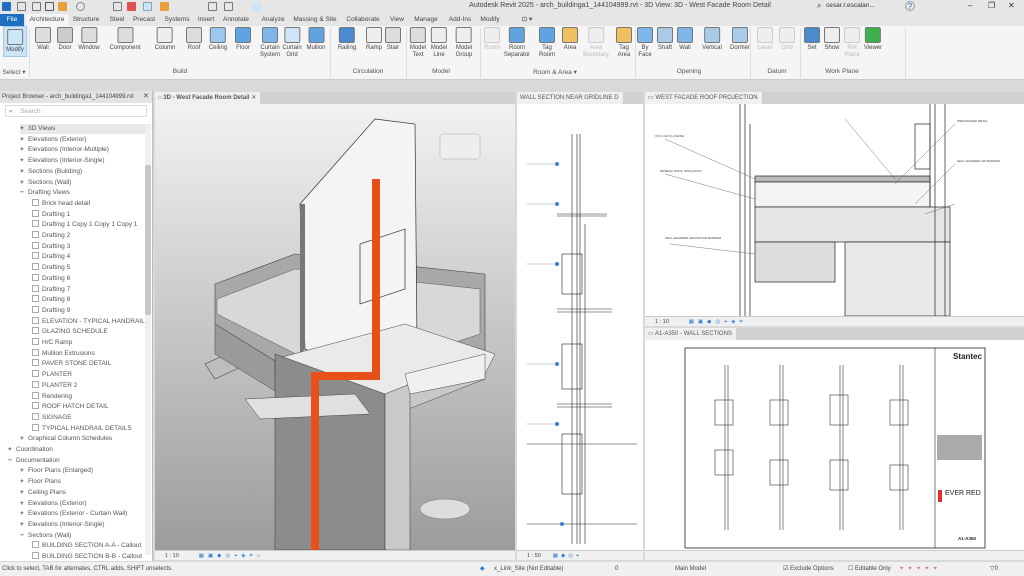 The height and width of the screenshot is (576, 1024). Describe the element at coordinates (665, 39) in the screenshot. I see `shaft-button: Shaft` at that location.